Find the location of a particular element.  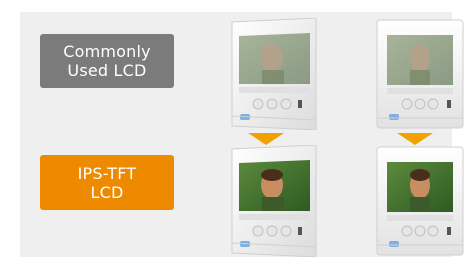

commonly-used-lcd-label: Commonly Used LCD is located at coordinates (107, 61).